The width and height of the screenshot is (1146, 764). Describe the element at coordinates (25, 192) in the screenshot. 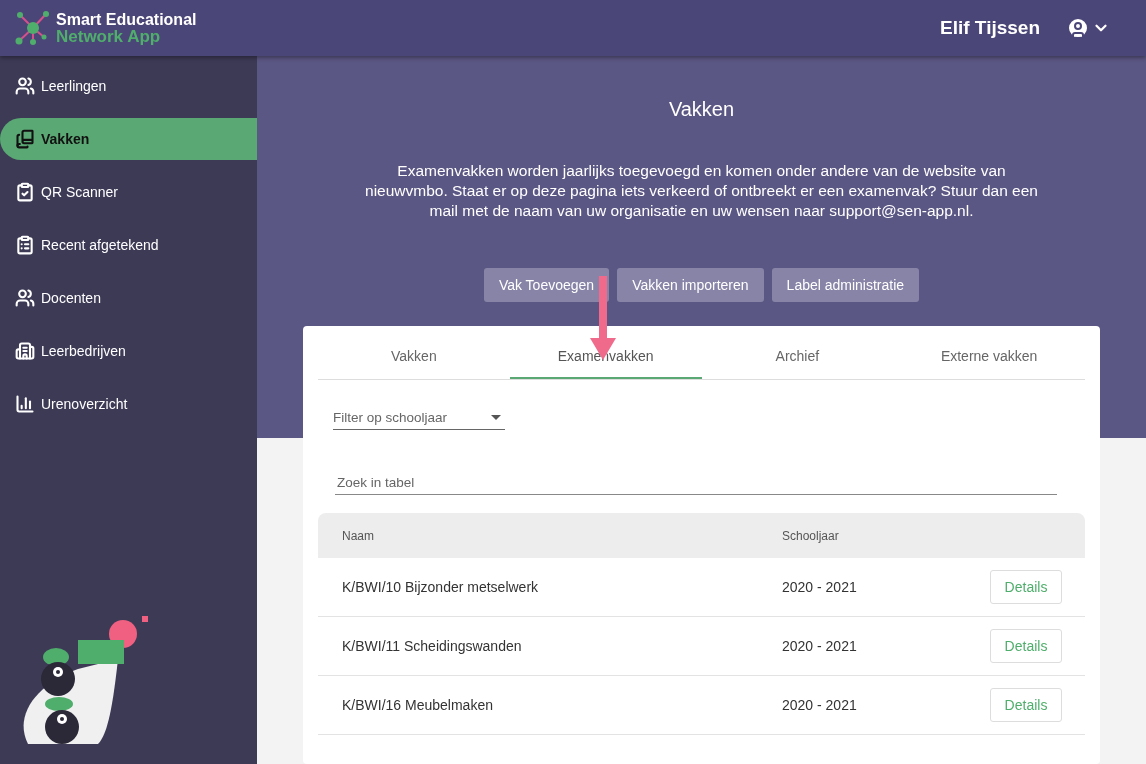

I see `clipboard-check-icon` at that location.